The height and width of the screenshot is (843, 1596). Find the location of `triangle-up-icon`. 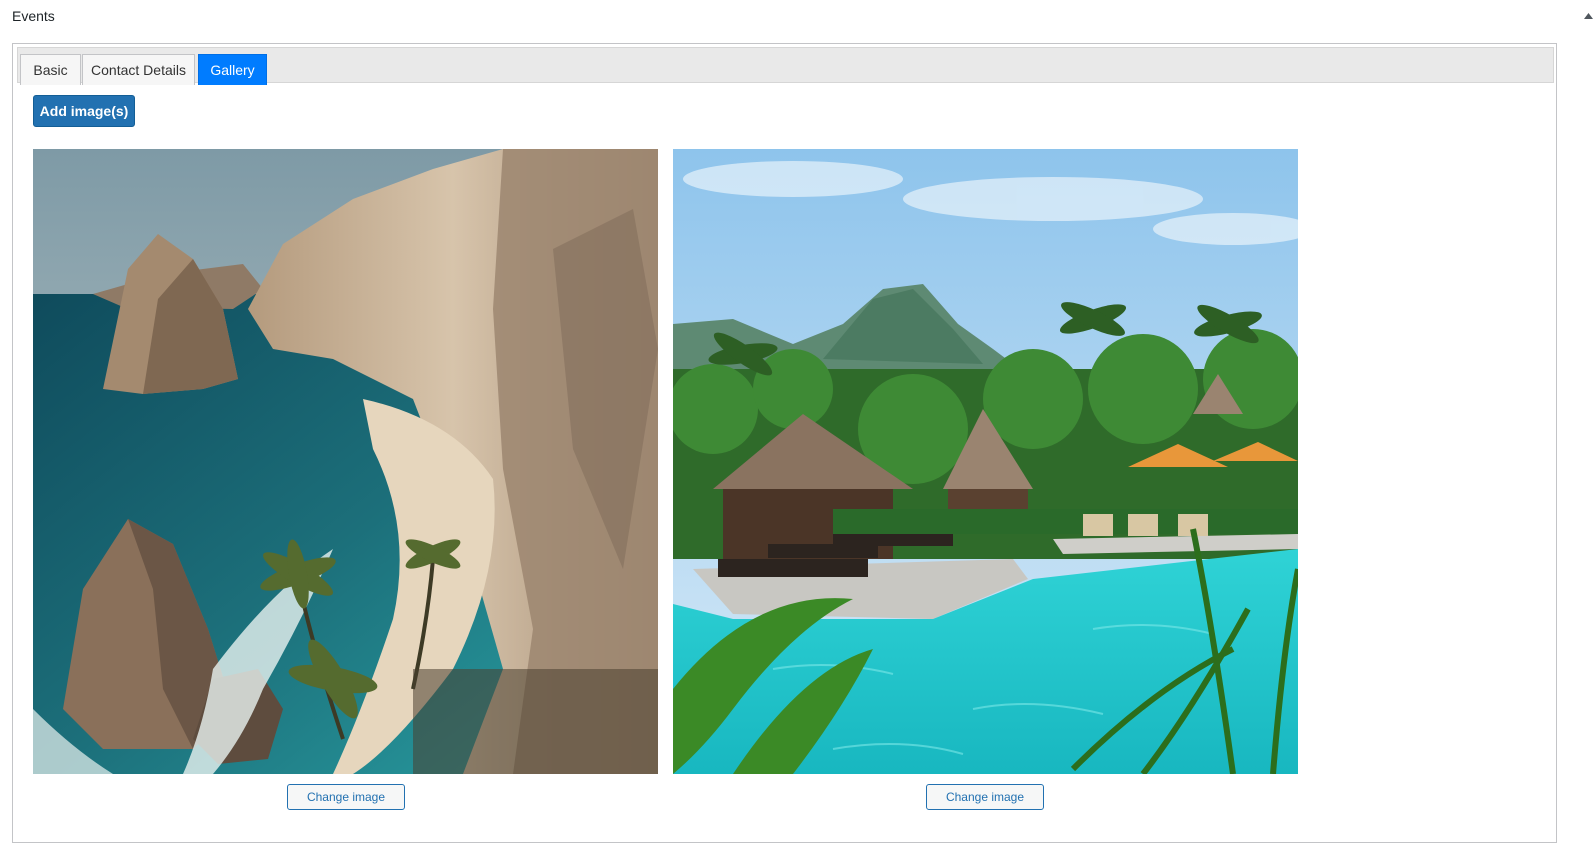

triangle-up-icon is located at coordinates (1588, 16).